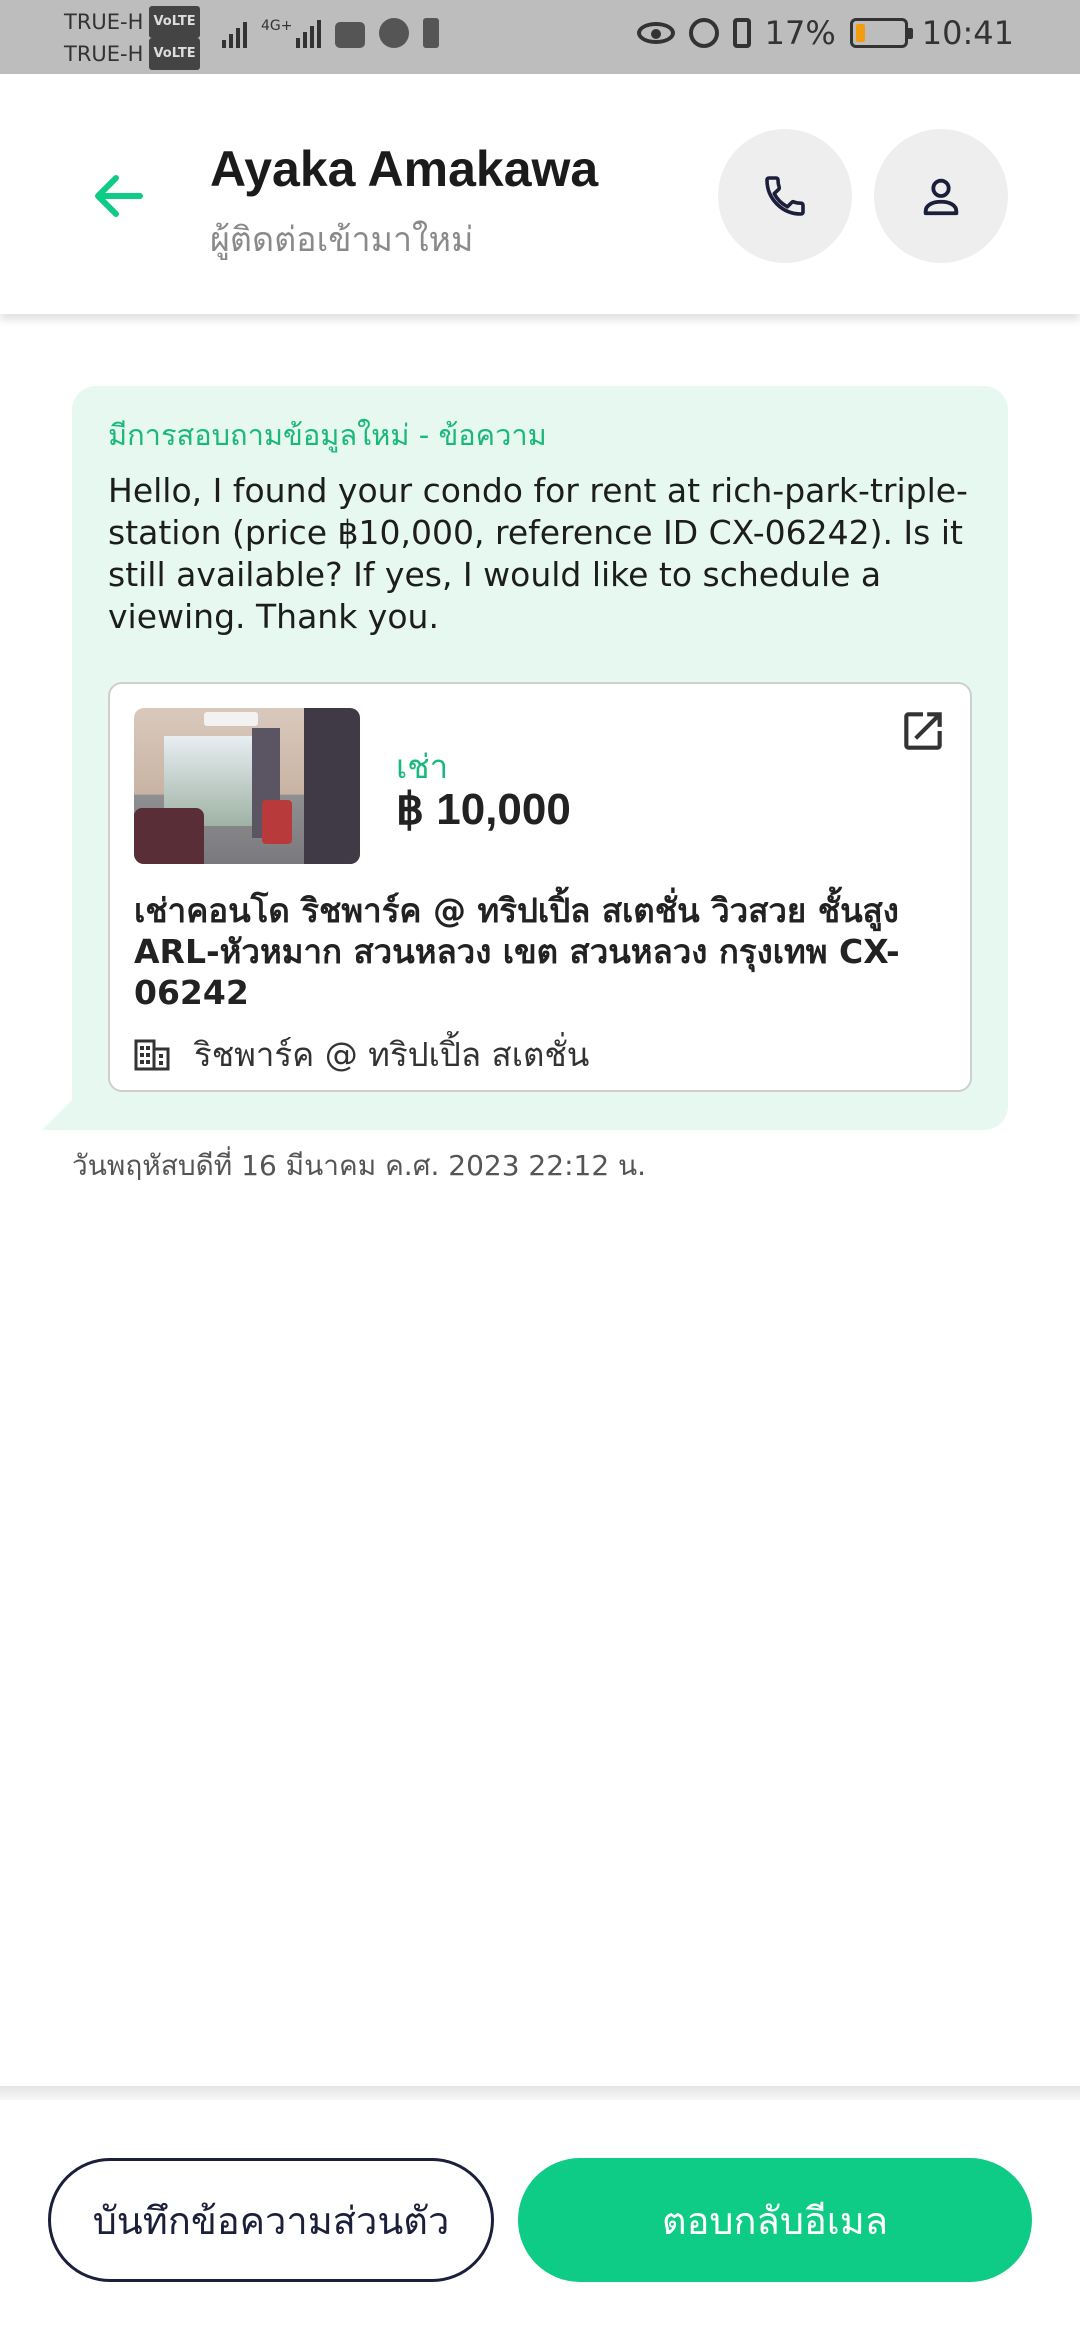 The image size is (1080, 2340). I want to click on carrier-info: TRUE-H VoLTE TRUE-H VoLTE, so click(132, 38).